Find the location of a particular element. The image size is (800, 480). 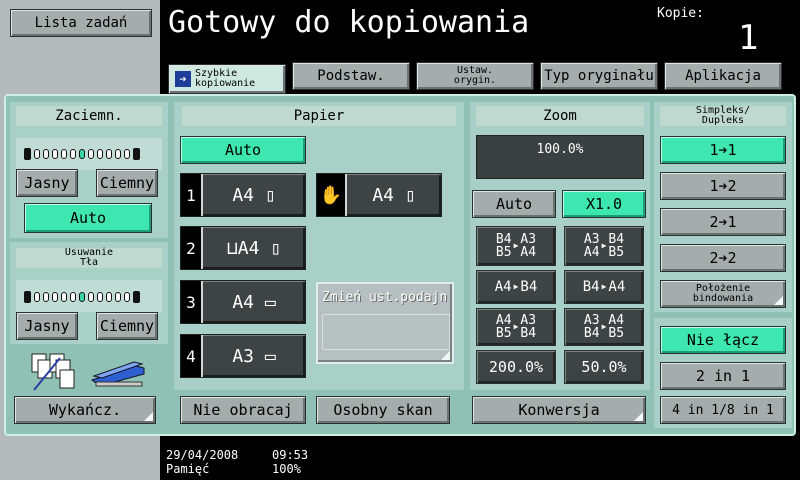

copies-label: Kopie: is located at coordinates (680, 13).